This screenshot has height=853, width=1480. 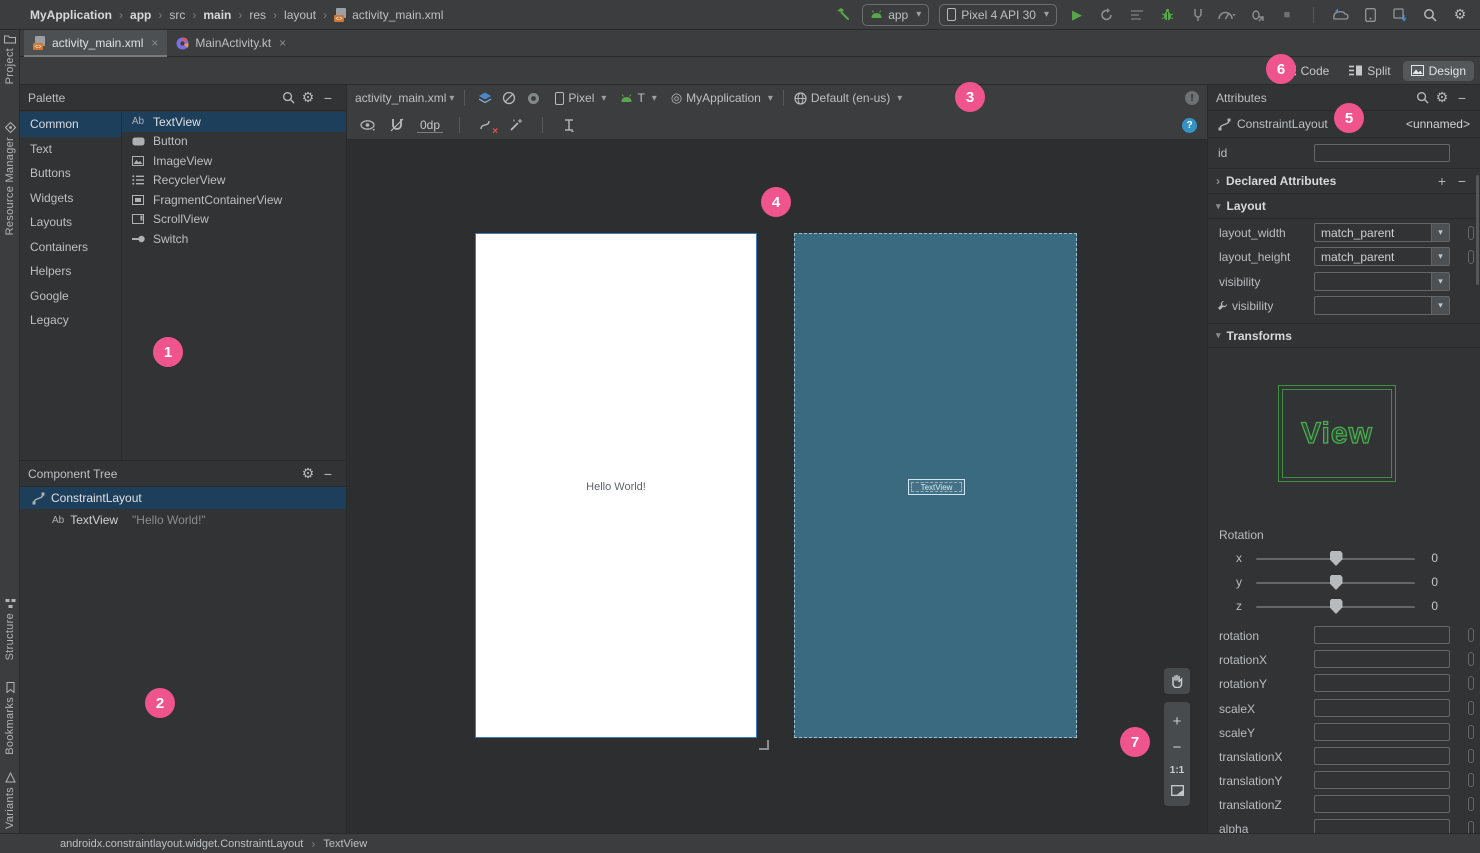 I want to click on palette-category-containers: Containers, so click(x=70, y=247).